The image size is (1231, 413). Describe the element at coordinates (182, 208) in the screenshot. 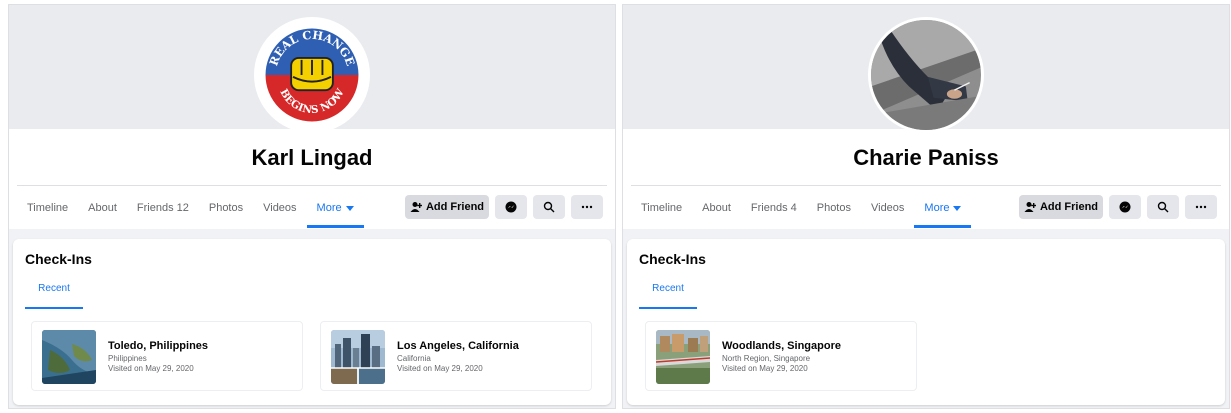

I see `friends-count: 12` at that location.